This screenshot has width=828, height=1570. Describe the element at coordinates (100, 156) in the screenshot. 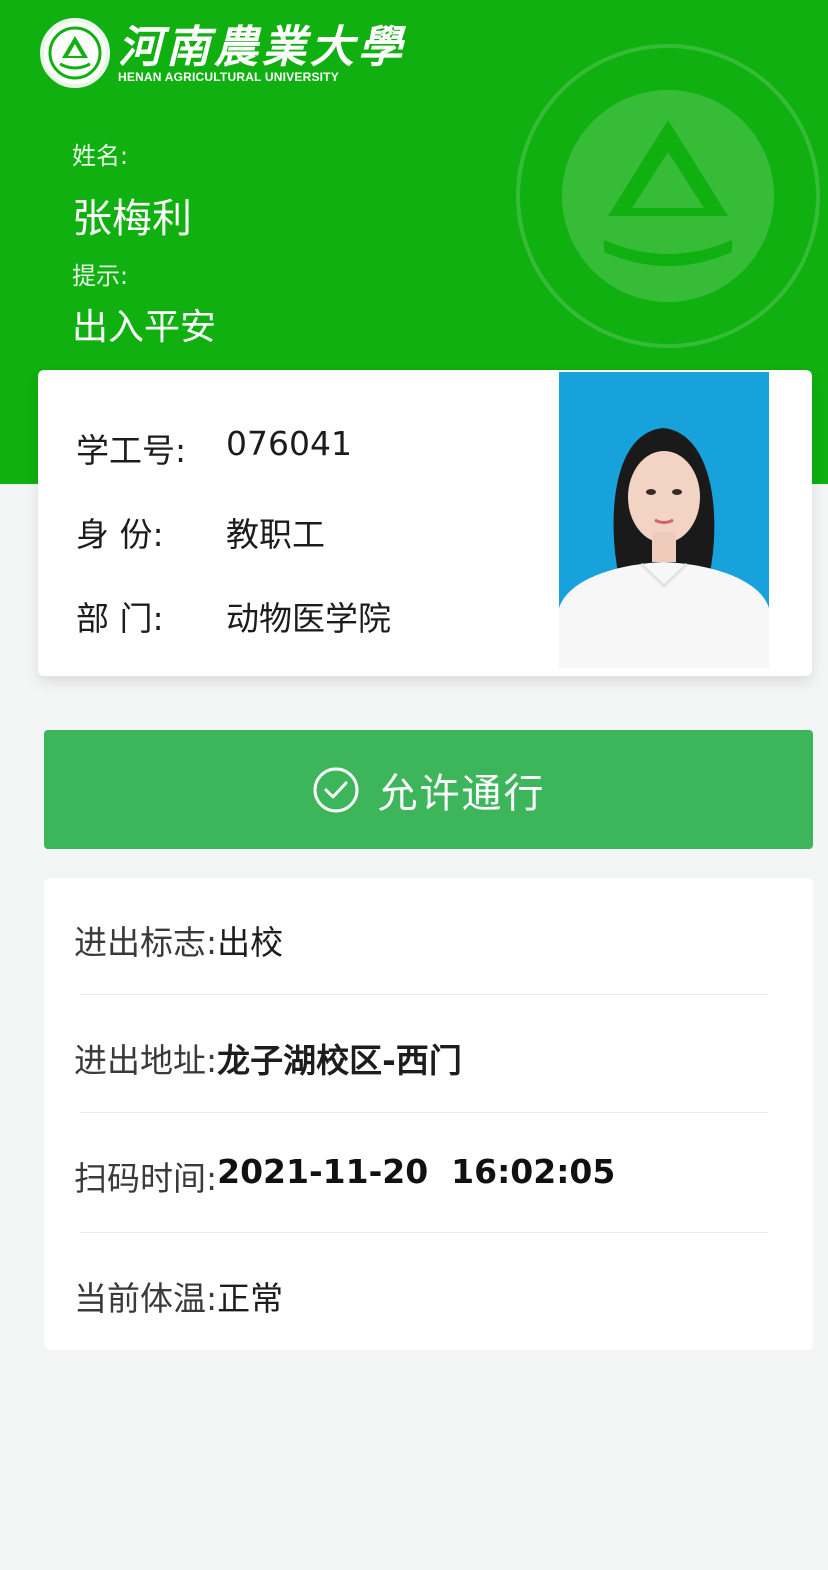

I see `name-label: 姓名:` at that location.